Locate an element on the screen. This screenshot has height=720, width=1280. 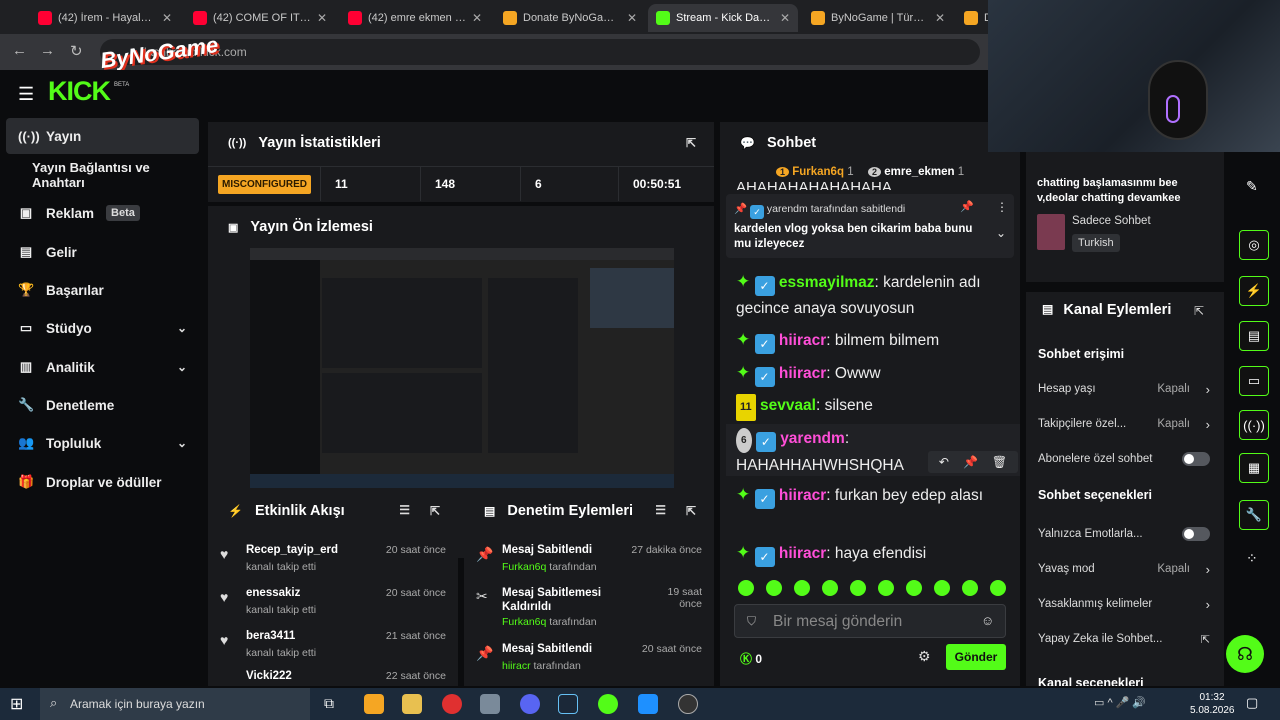
sidebar-item-studyo: ▭ Stüdyo ⌄ is located at coordinates (102, 328).